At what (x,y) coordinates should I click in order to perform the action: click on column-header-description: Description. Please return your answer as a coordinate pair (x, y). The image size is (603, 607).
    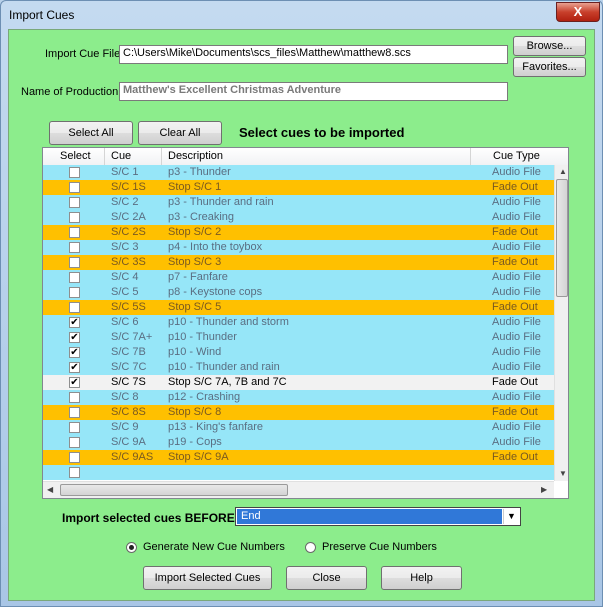
    Looking at the image, I should click on (316, 156).